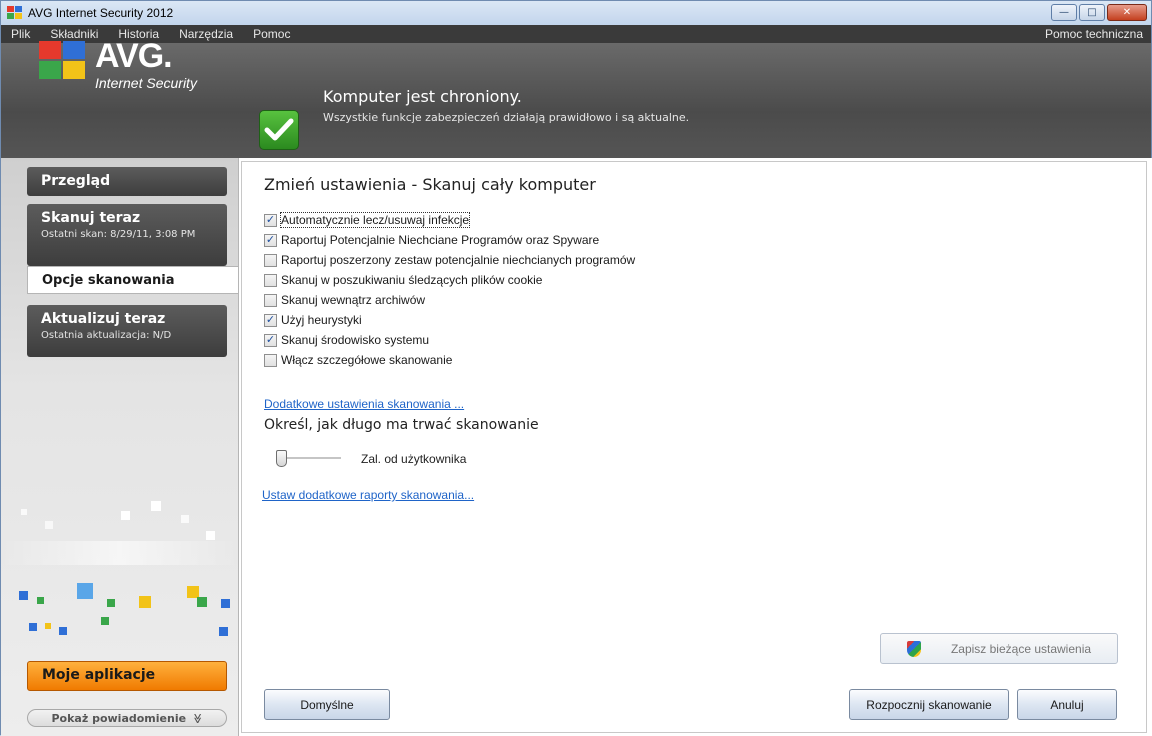 Image resolution: width=1152 pixels, height=736 pixels. What do you see at coordinates (127, 181) in the screenshot?
I see `sidebar-item-overview: Przegląd` at bounding box center [127, 181].